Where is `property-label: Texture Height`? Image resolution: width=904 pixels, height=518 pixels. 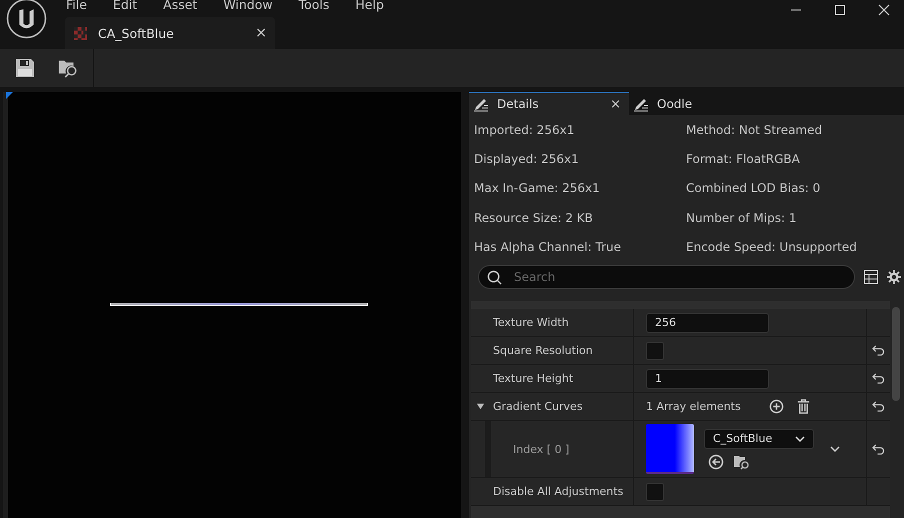
property-label: Texture Height is located at coordinates (533, 378).